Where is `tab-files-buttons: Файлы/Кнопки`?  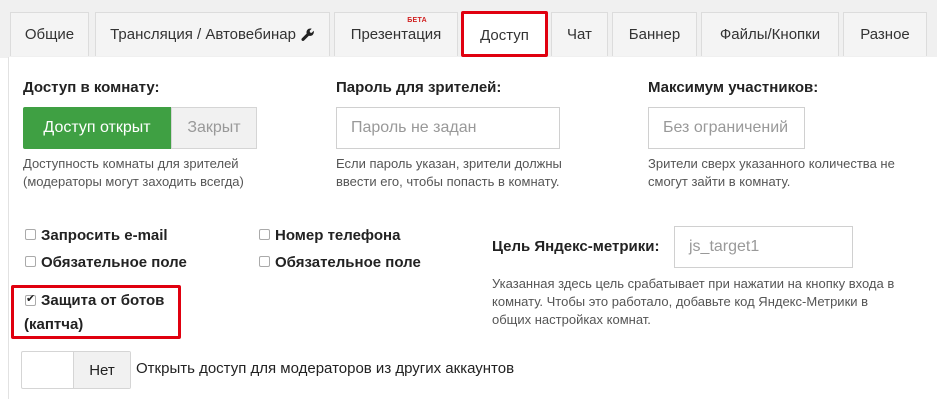
tab-files-buttons: Файлы/Кнопки is located at coordinates (770, 34).